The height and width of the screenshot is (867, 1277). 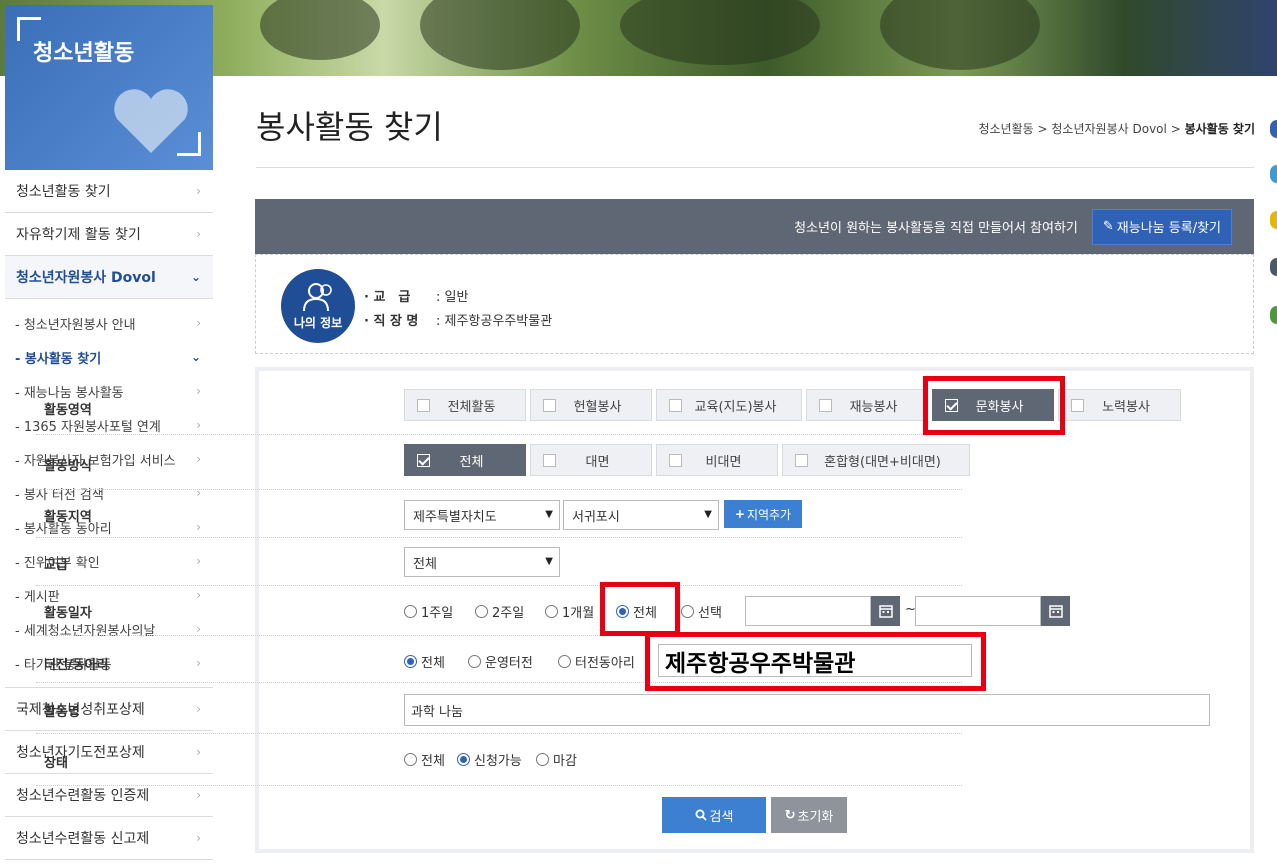 I want to click on status-closed-radio: 마감, so click(x=556, y=759).